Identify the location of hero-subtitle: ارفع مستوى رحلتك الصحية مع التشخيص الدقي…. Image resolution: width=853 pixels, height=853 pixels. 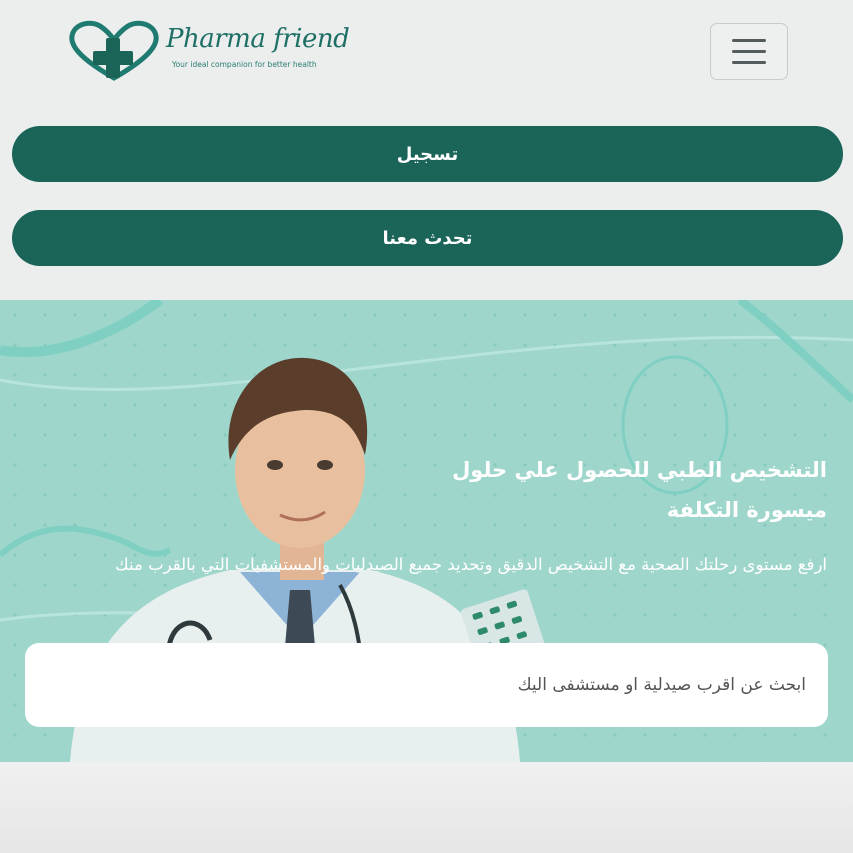
(471, 564).